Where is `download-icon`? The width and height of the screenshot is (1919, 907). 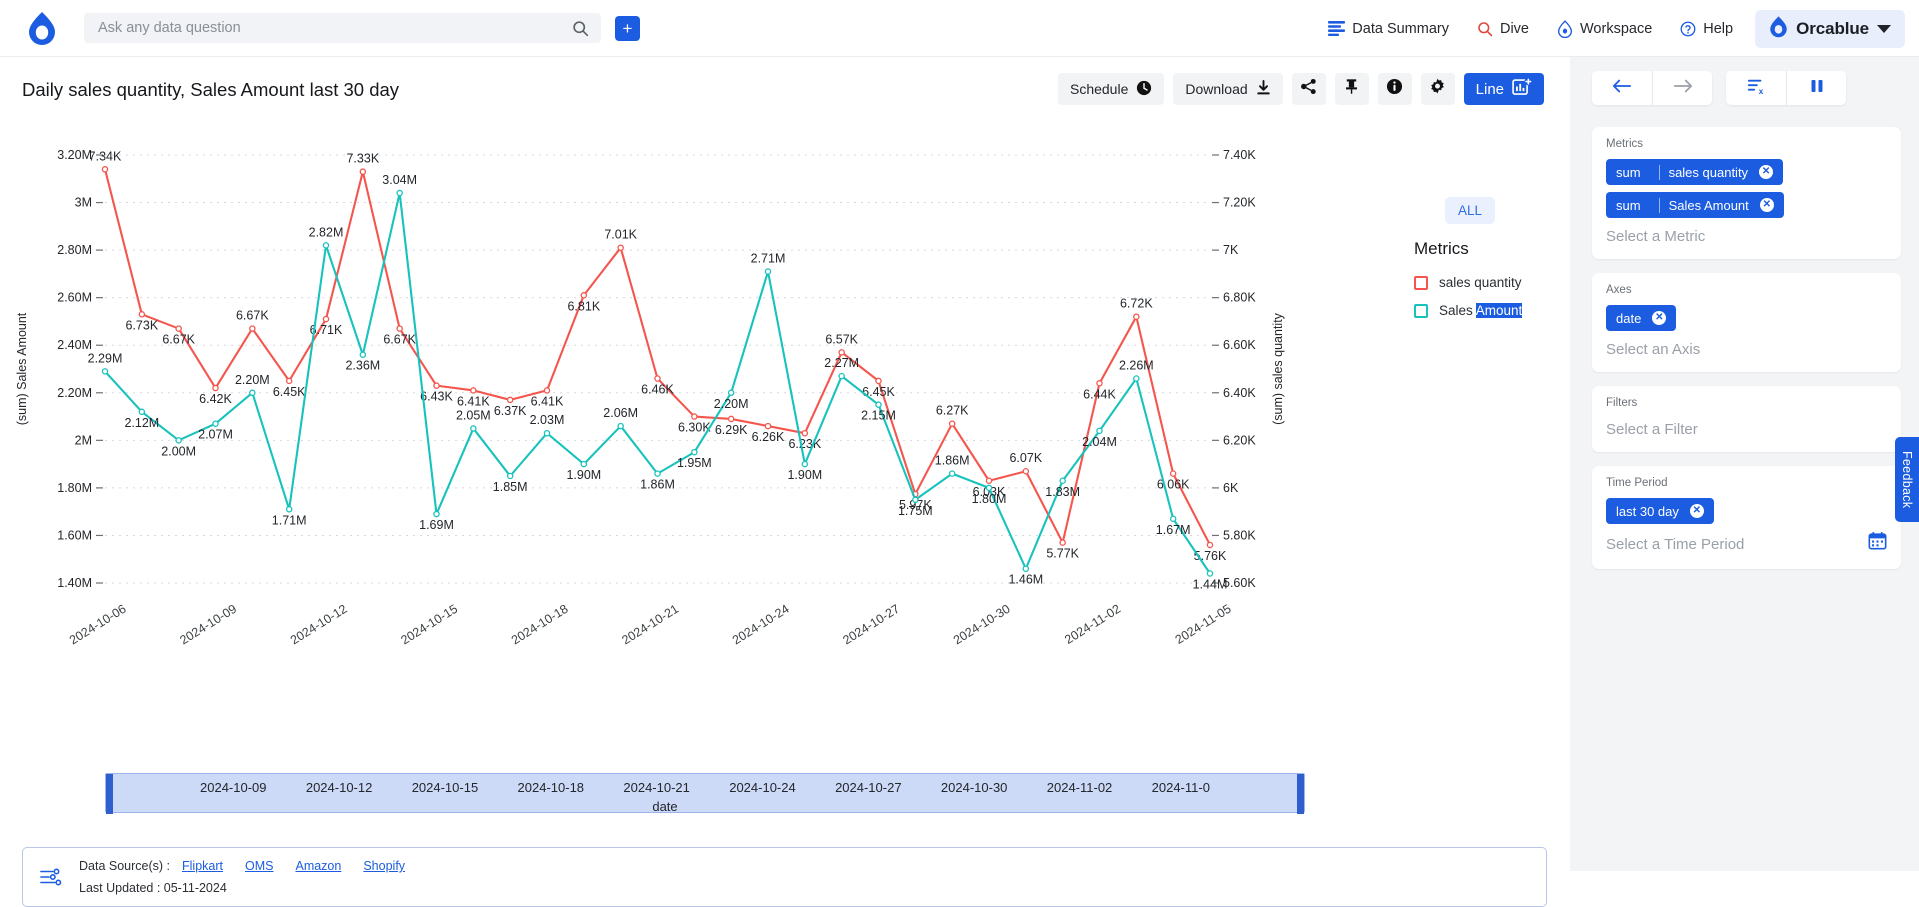 download-icon is located at coordinates (1263, 89).